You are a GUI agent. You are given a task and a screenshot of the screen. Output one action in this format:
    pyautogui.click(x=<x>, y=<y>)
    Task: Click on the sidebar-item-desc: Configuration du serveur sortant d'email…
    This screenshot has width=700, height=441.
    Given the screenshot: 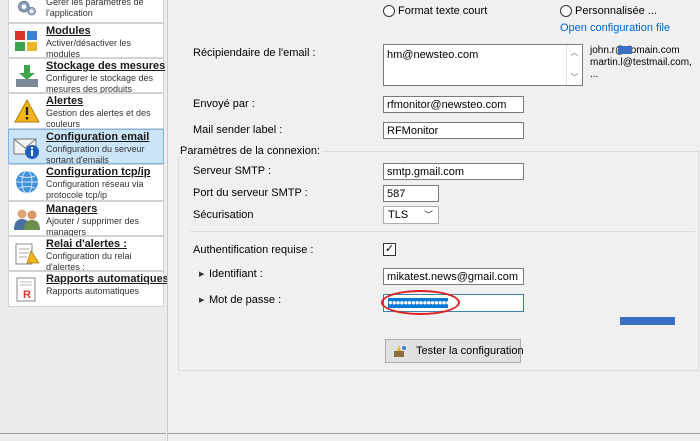 What is the action you would take?
    pyautogui.click(x=95, y=154)
    